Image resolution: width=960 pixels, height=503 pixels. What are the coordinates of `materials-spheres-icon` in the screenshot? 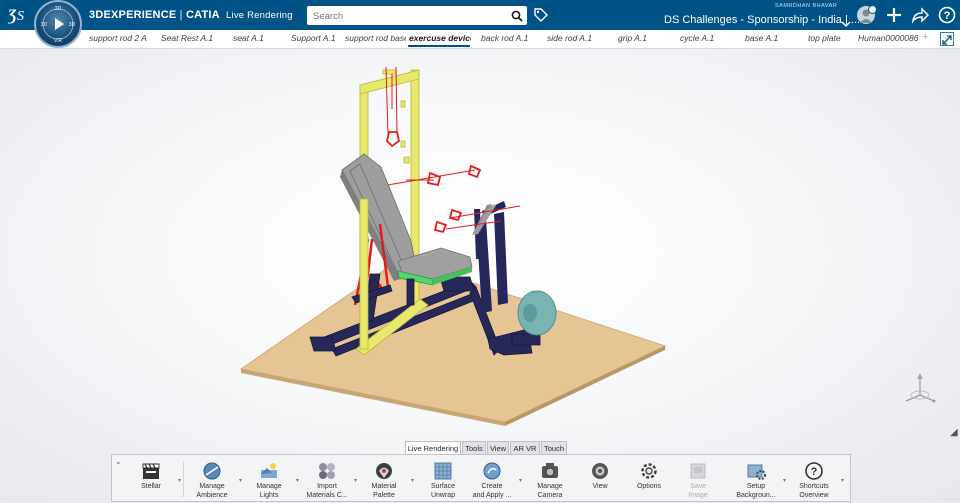 It's located at (327, 471).